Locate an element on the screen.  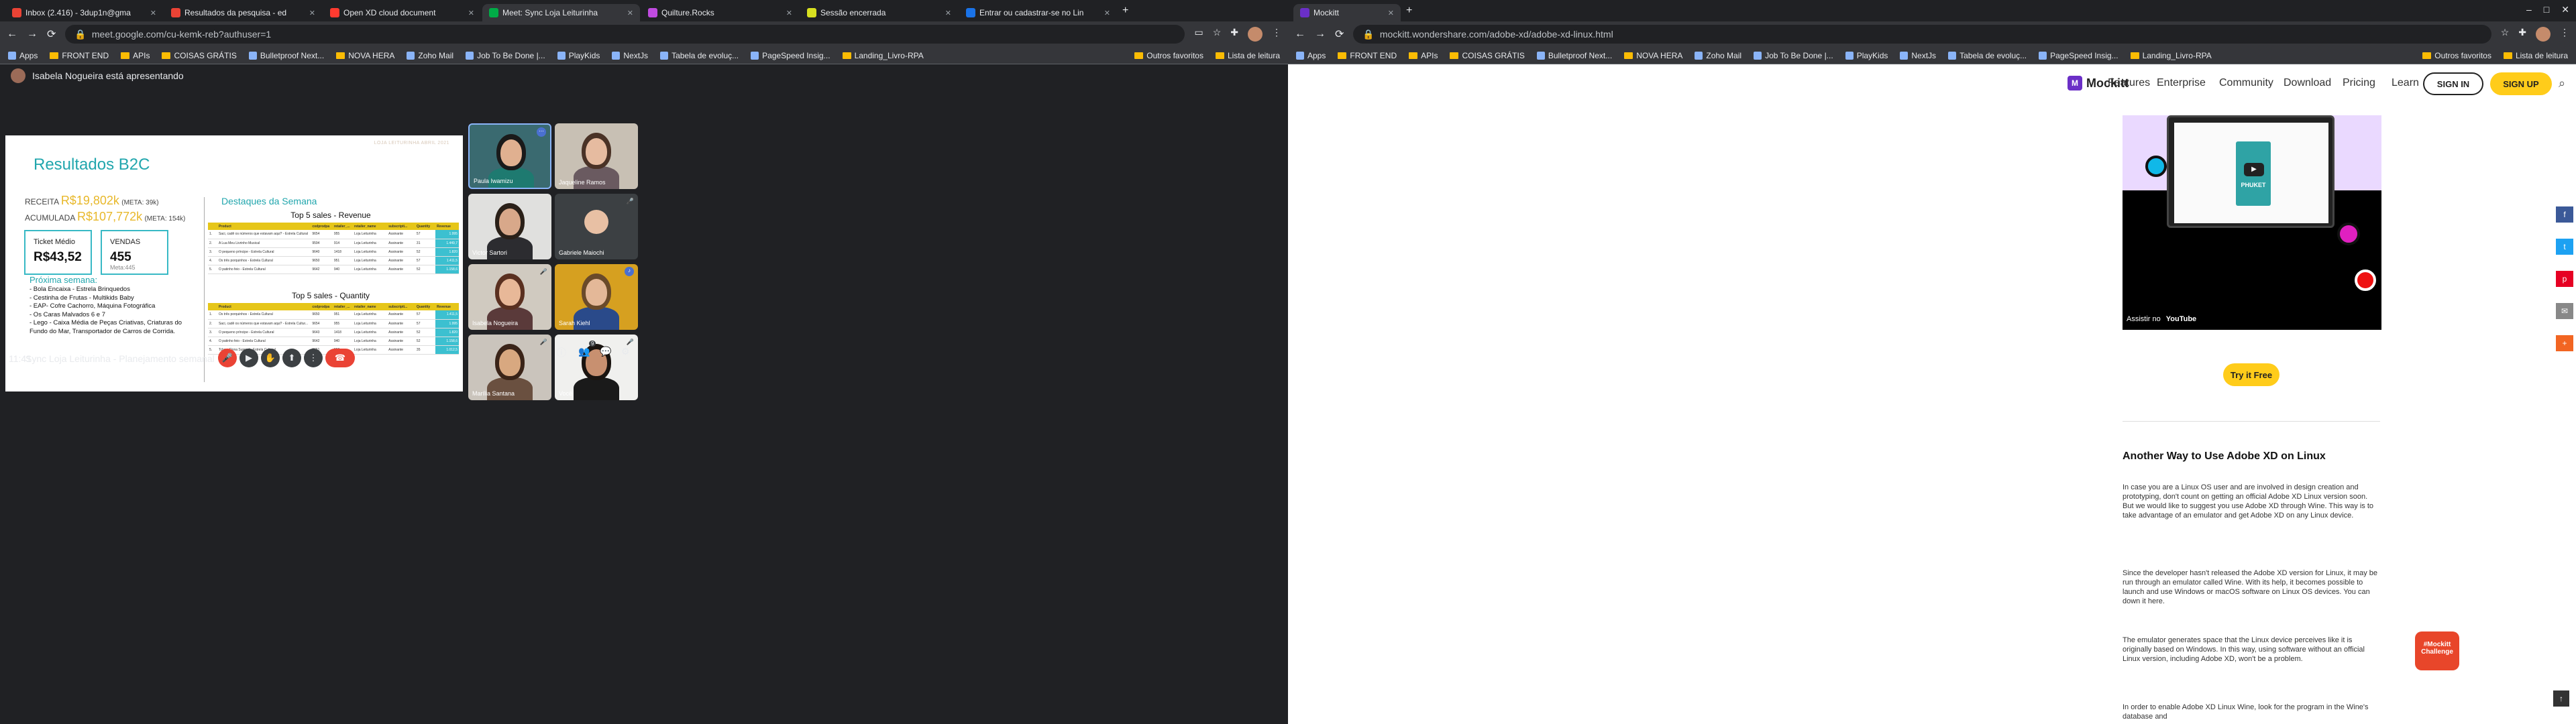
bookmark-item: Lista de leitura is located at coordinates (1247, 55).